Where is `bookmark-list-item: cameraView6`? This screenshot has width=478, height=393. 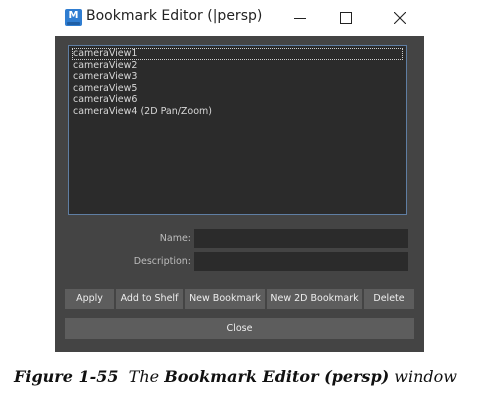
bookmark-list-item: cameraView6 is located at coordinates (237, 100).